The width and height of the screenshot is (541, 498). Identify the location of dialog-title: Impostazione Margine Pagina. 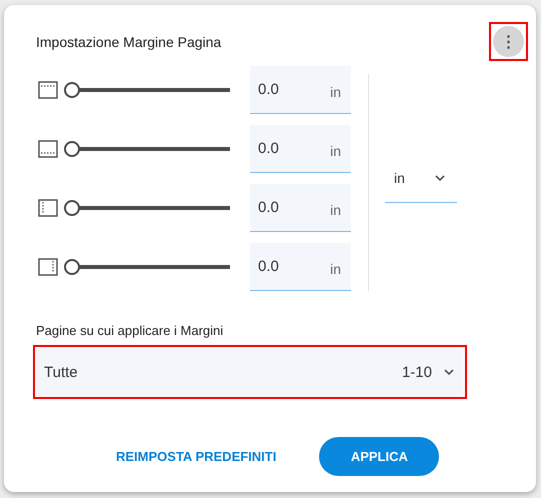
(129, 42).